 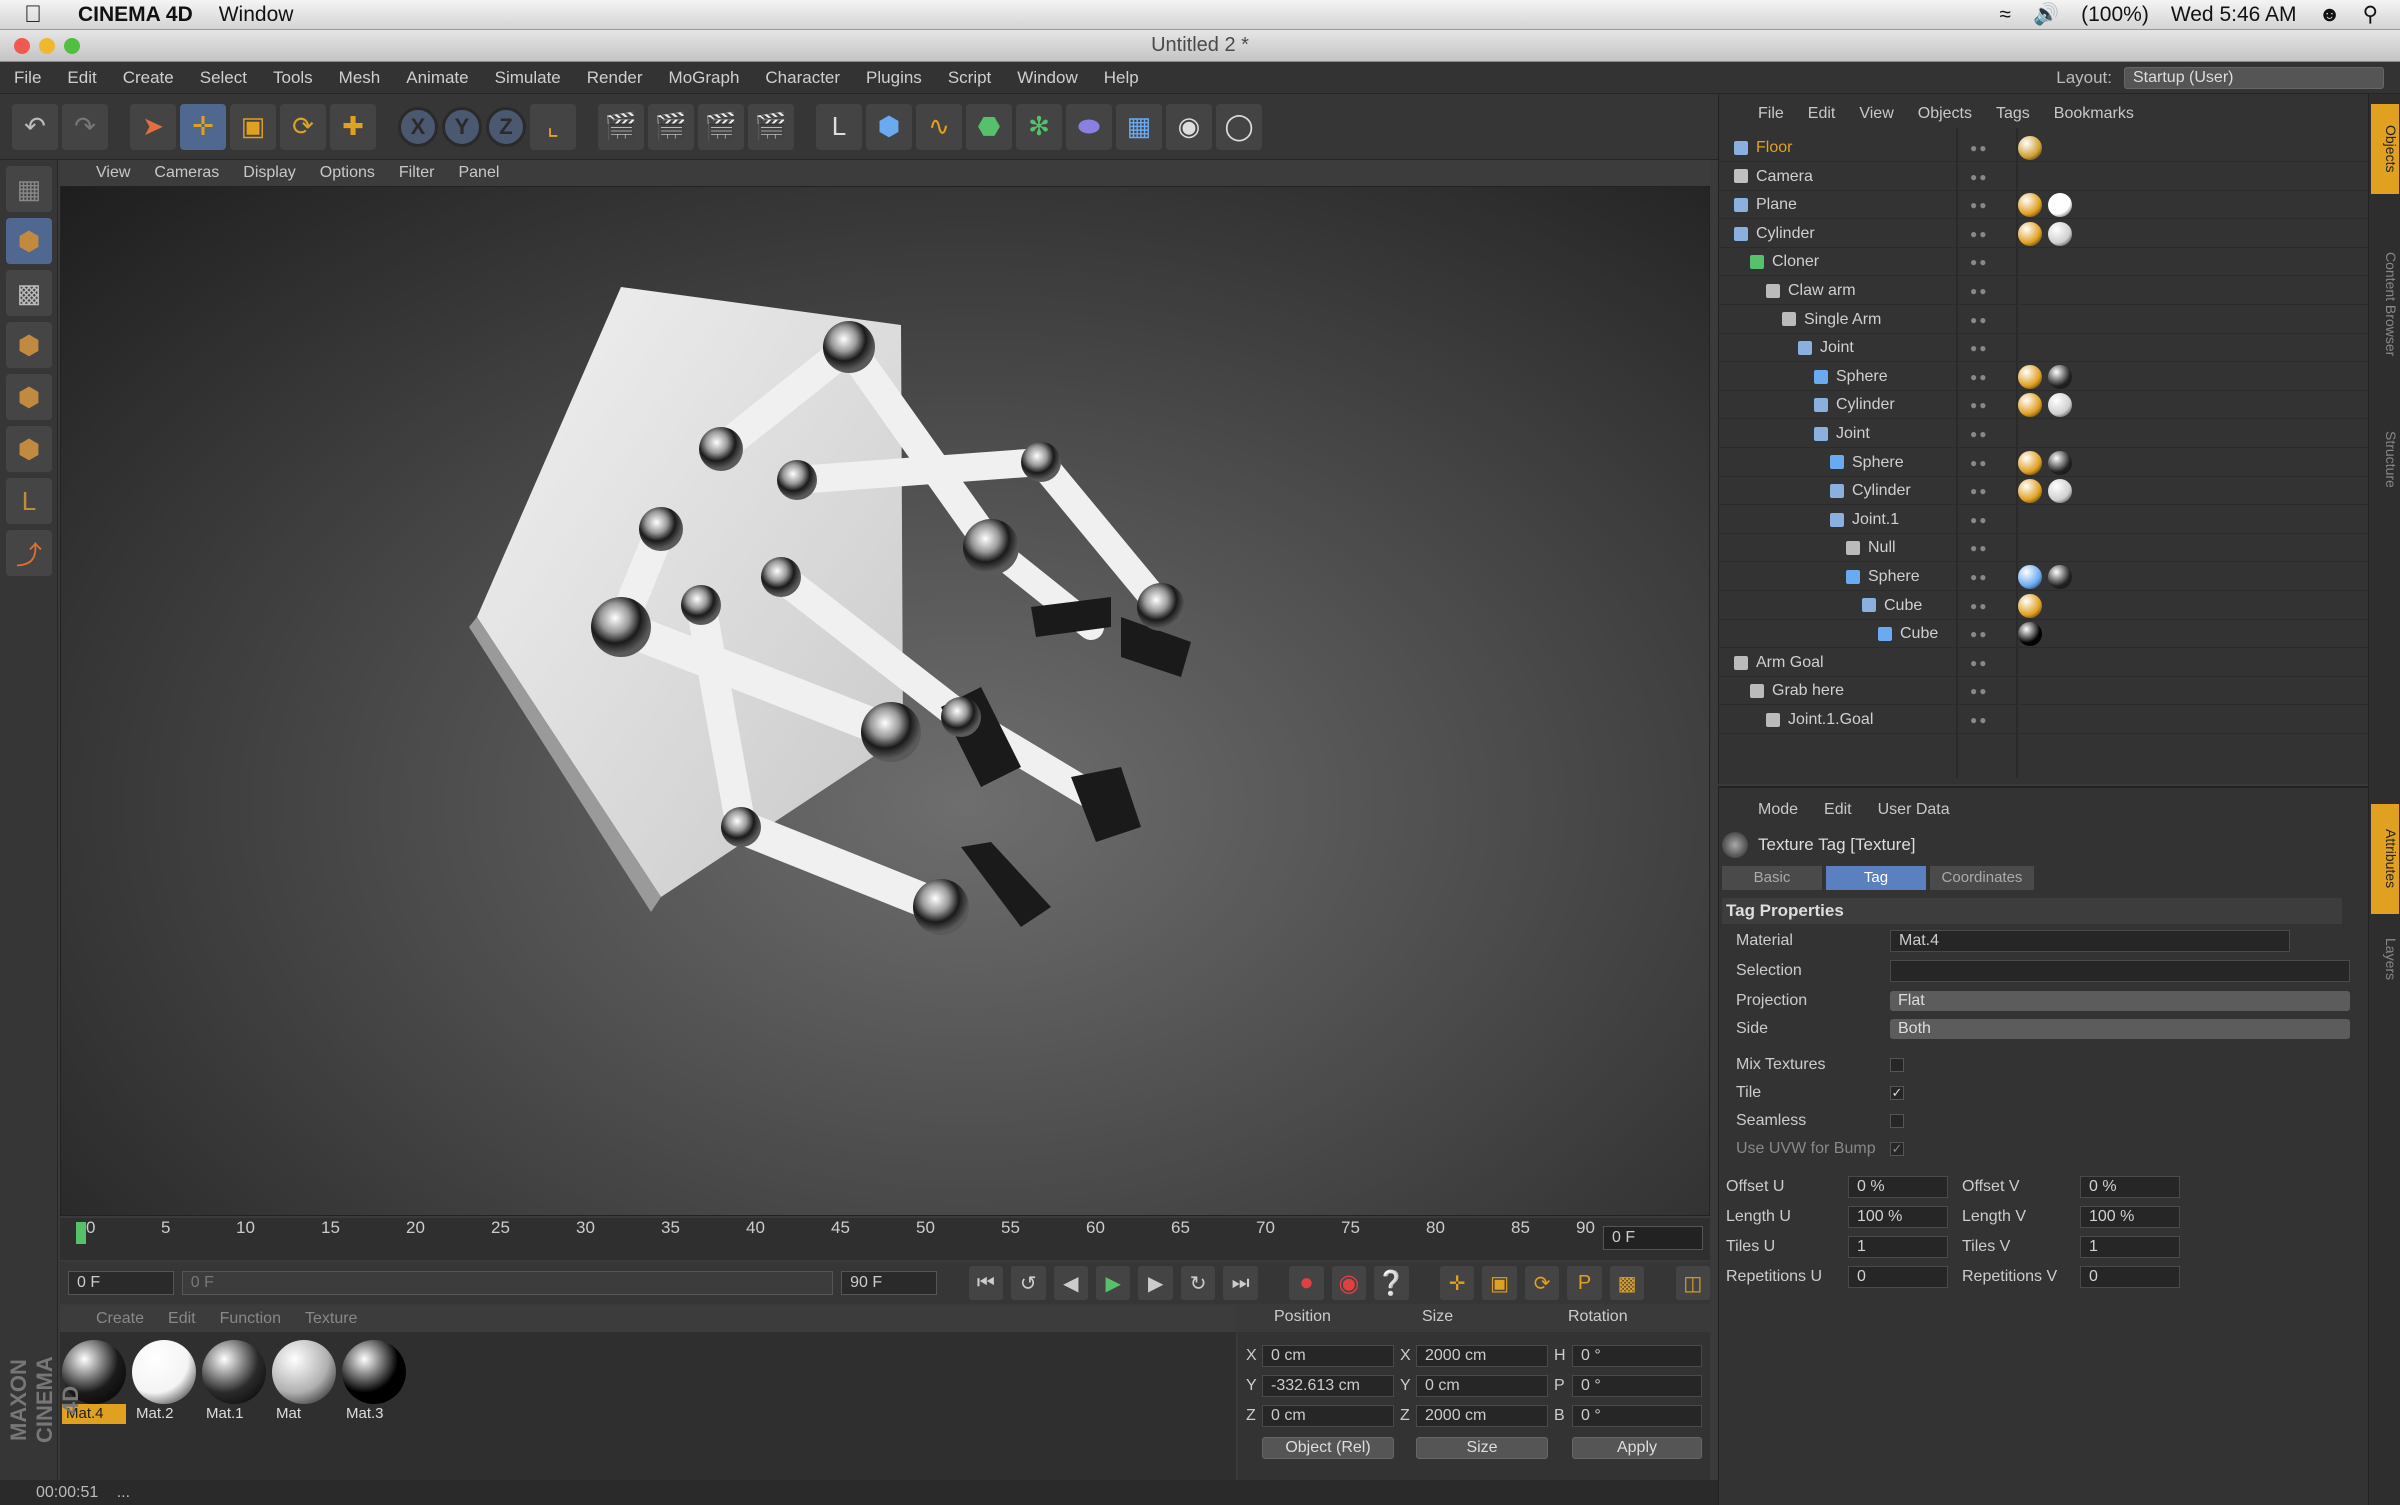 I want to click on menu-plugins: Plugins, so click(x=894, y=78).